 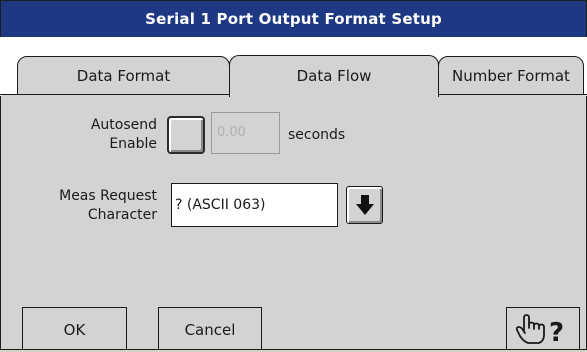 What do you see at coordinates (245, 133) in the screenshot?
I see `autosend-interval-input: 0.00` at bounding box center [245, 133].